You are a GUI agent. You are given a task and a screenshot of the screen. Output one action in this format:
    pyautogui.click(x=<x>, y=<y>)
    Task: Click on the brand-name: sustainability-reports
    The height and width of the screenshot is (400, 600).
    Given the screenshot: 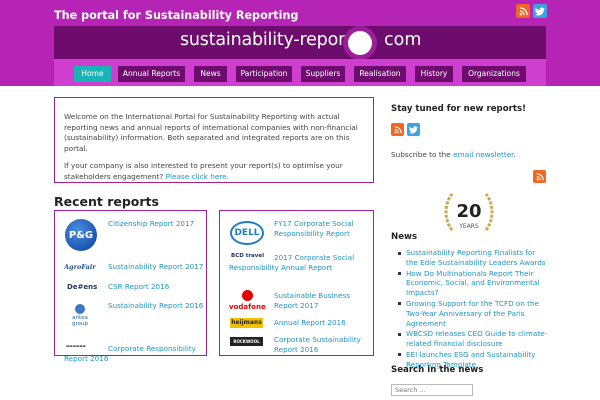 What is the action you would take?
    pyautogui.click(x=270, y=40)
    